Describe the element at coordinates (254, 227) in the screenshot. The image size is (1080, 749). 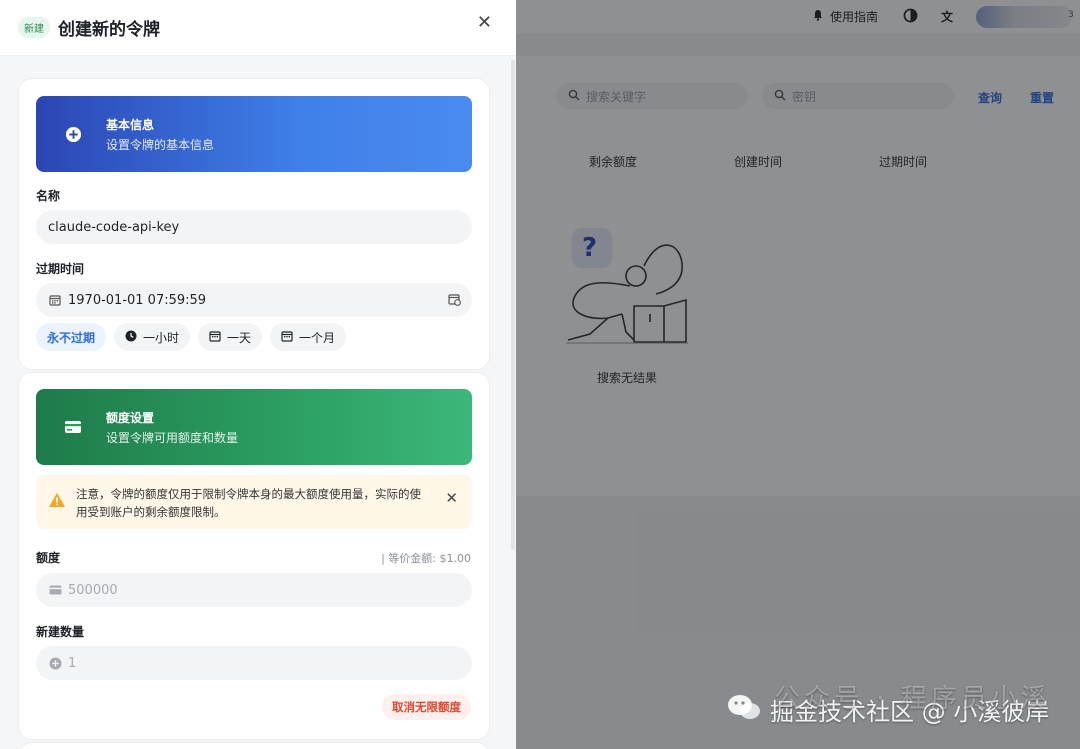
I see `name-input: claude-code-api-key` at that location.